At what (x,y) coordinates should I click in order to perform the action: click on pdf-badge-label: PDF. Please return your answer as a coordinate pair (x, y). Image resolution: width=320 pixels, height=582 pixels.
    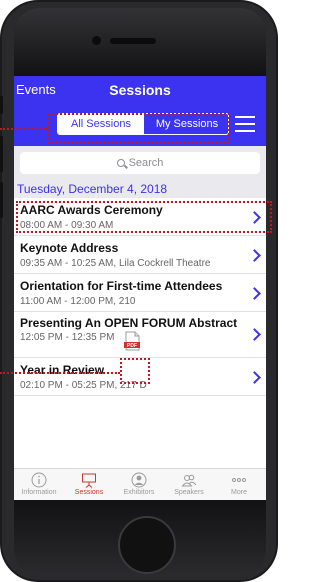
    Looking at the image, I should click on (132, 346).